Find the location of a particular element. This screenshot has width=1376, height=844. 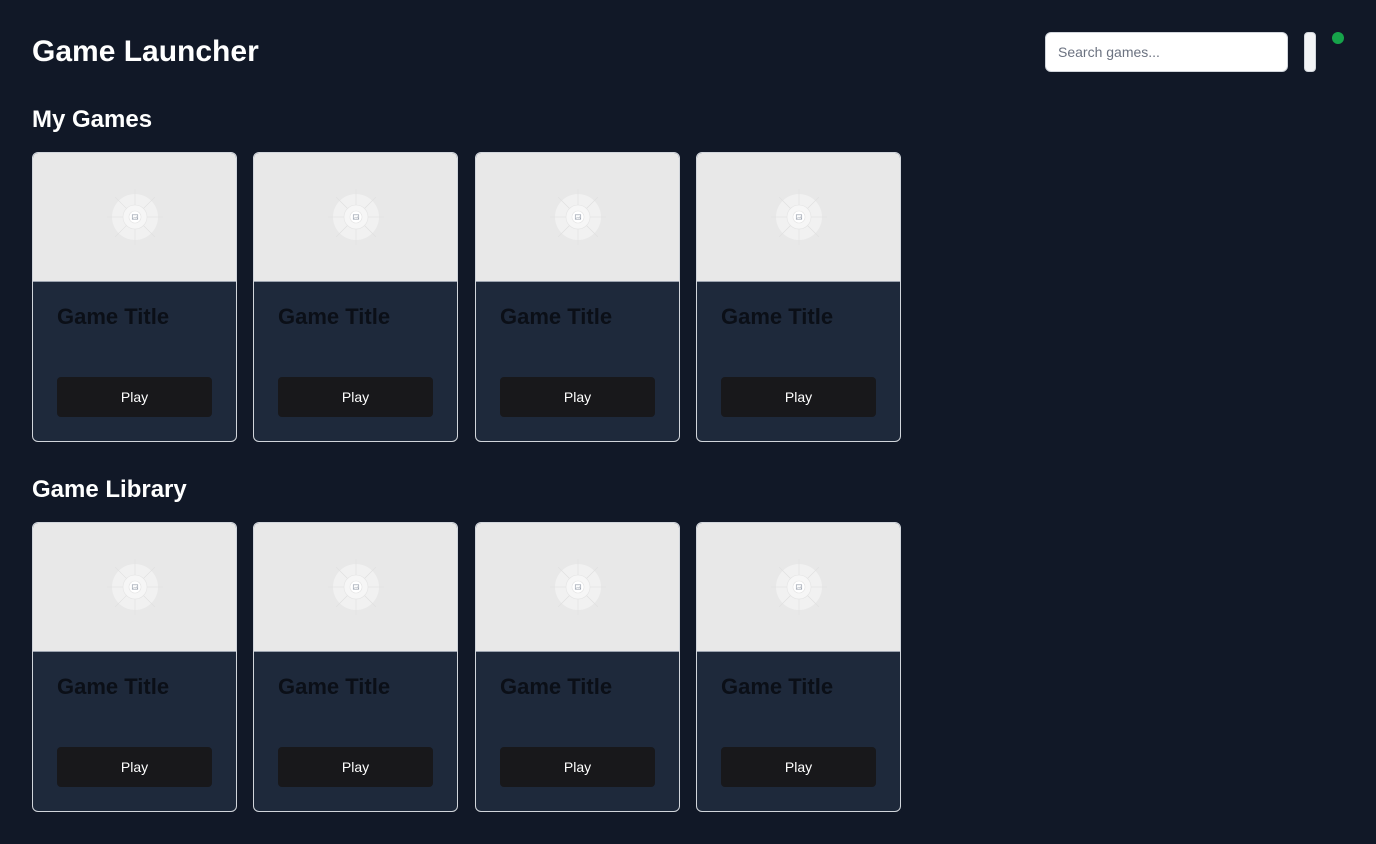

search-input is located at coordinates (1166, 52).